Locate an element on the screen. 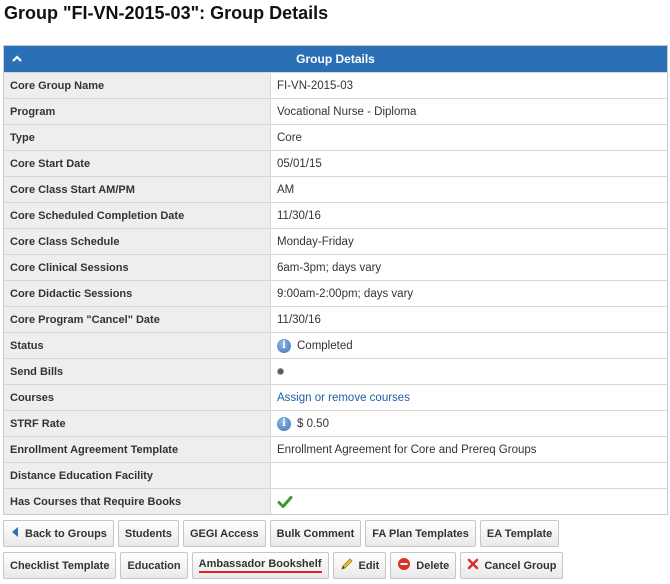 Image resolution: width=670 pixels, height=584 pixels. table-row: Status i Completed is located at coordinates (335, 345).